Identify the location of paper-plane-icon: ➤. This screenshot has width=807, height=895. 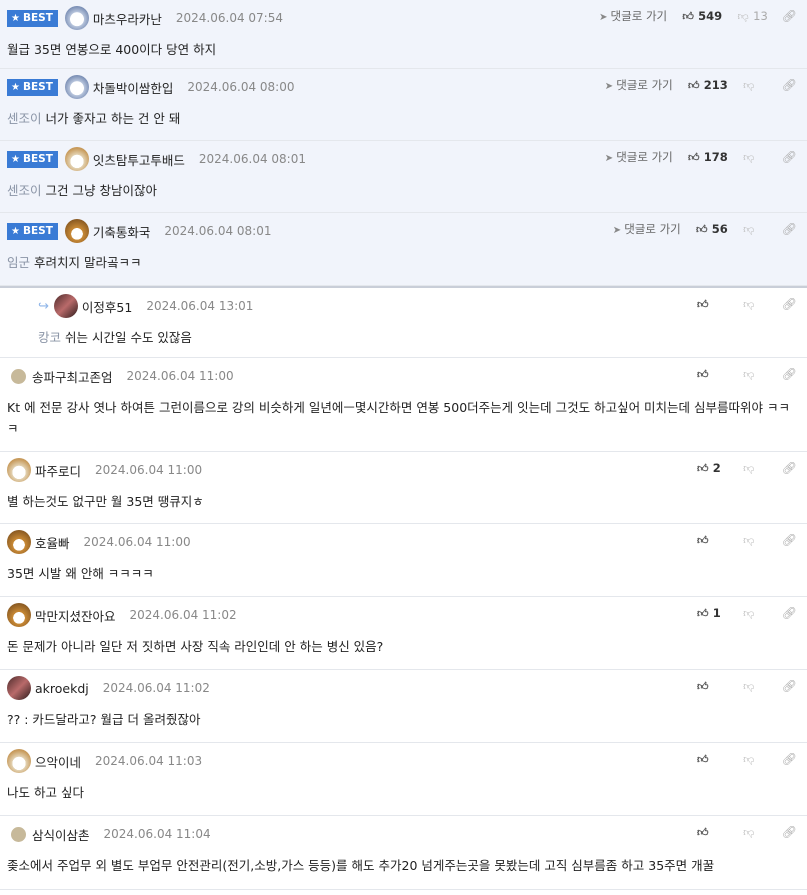
(609, 158).